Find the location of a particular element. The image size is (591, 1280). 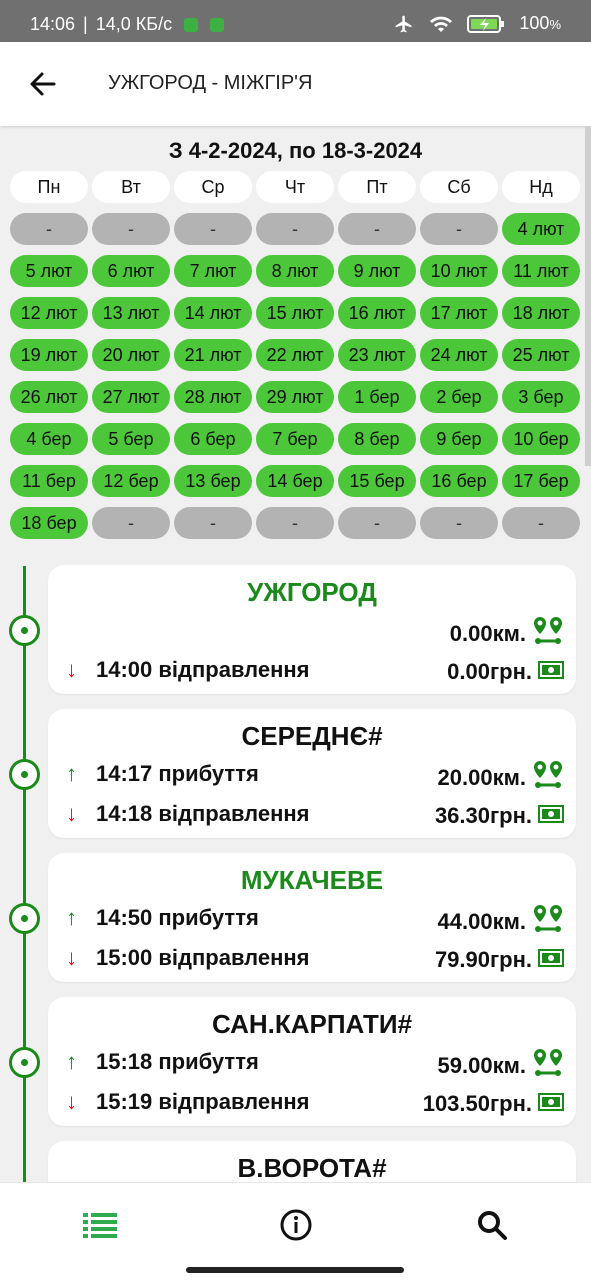

calendar-day: 10 лют is located at coordinates (459, 271).